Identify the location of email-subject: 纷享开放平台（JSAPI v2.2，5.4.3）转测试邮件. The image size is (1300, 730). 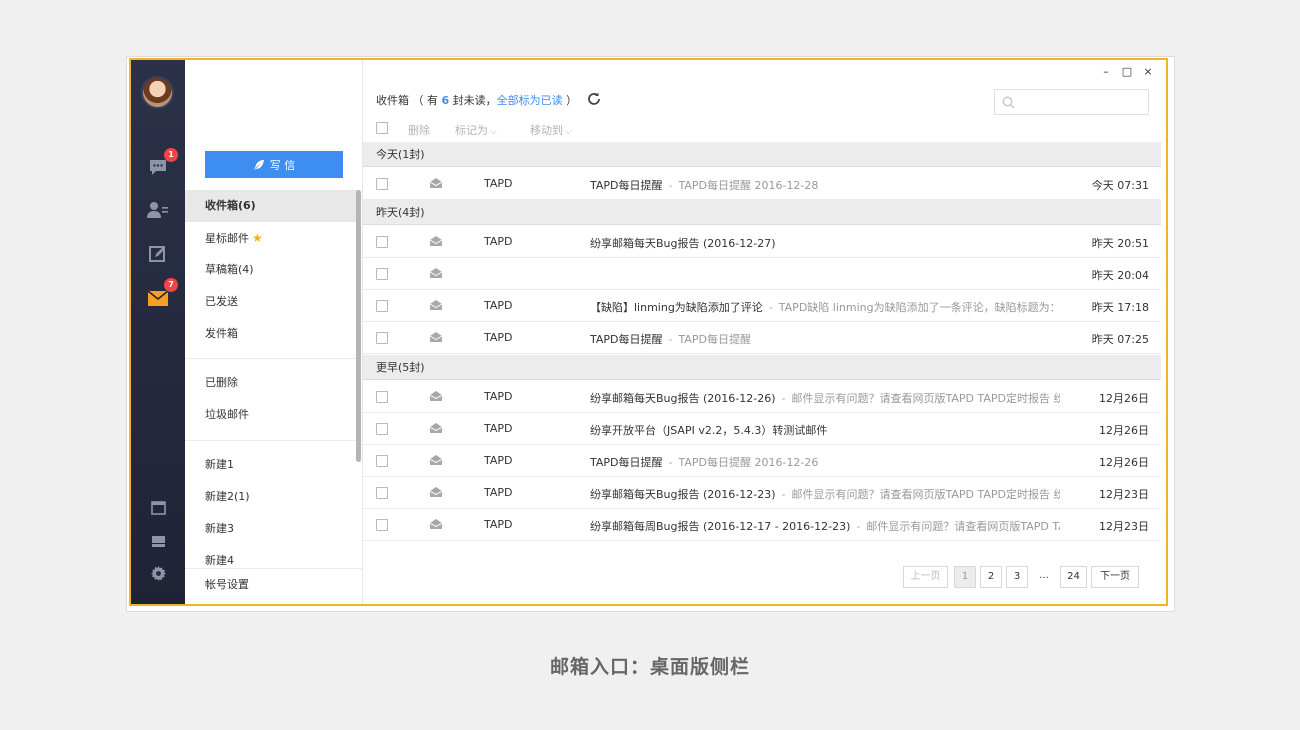
(709, 430).